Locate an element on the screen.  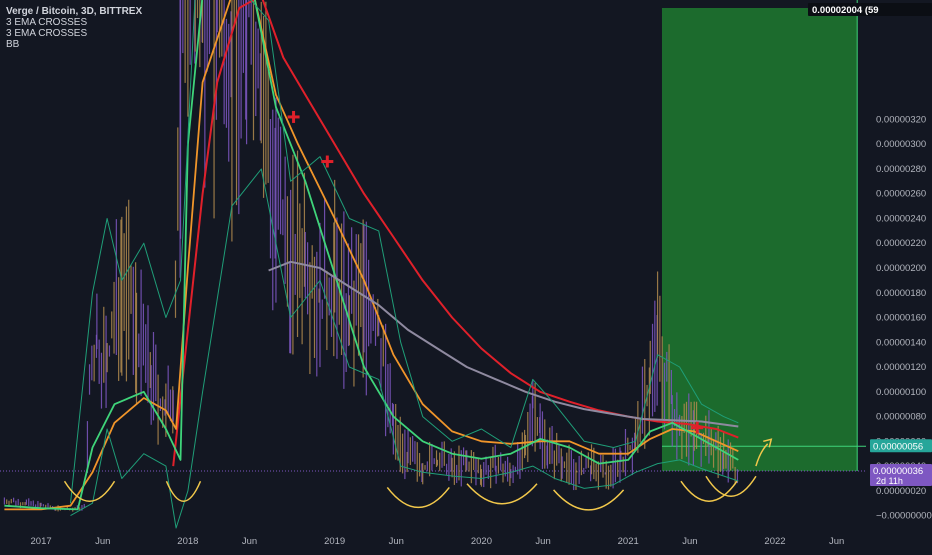
y-tick-label: 0.00000100 is located at coordinates (901, 392).